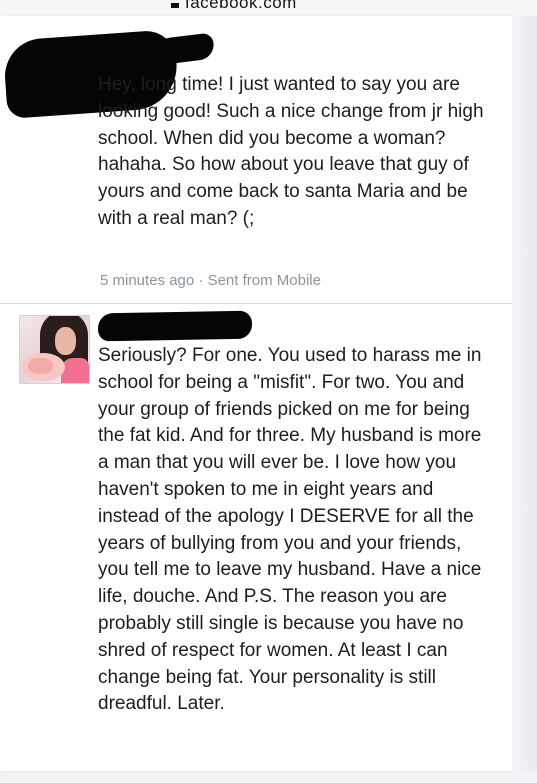  What do you see at coordinates (147, 280) in the screenshot?
I see `message-timestamp: 5 minutes ago` at bounding box center [147, 280].